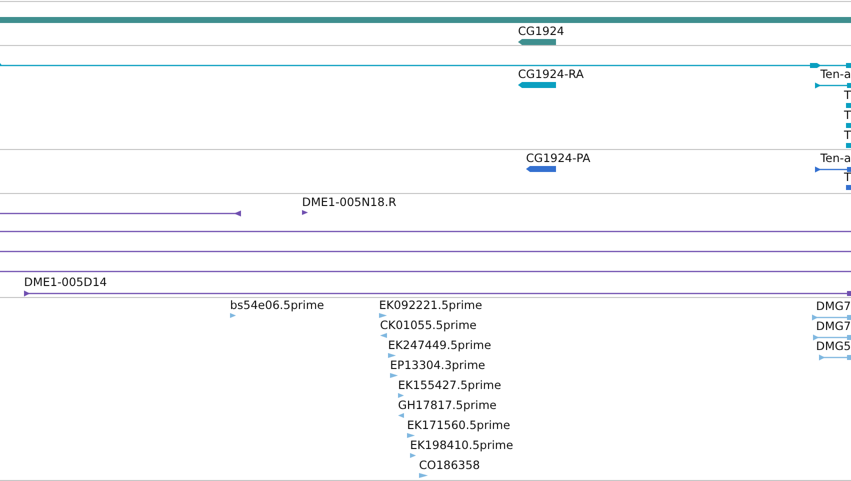  Describe the element at coordinates (551, 74) in the screenshot. I see `feature-label: CG1924-RA` at that location.